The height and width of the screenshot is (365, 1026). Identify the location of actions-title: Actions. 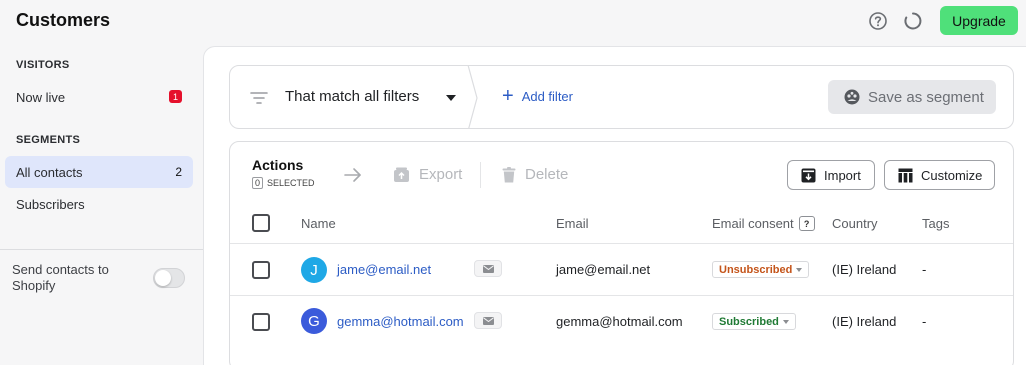
(278, 165).